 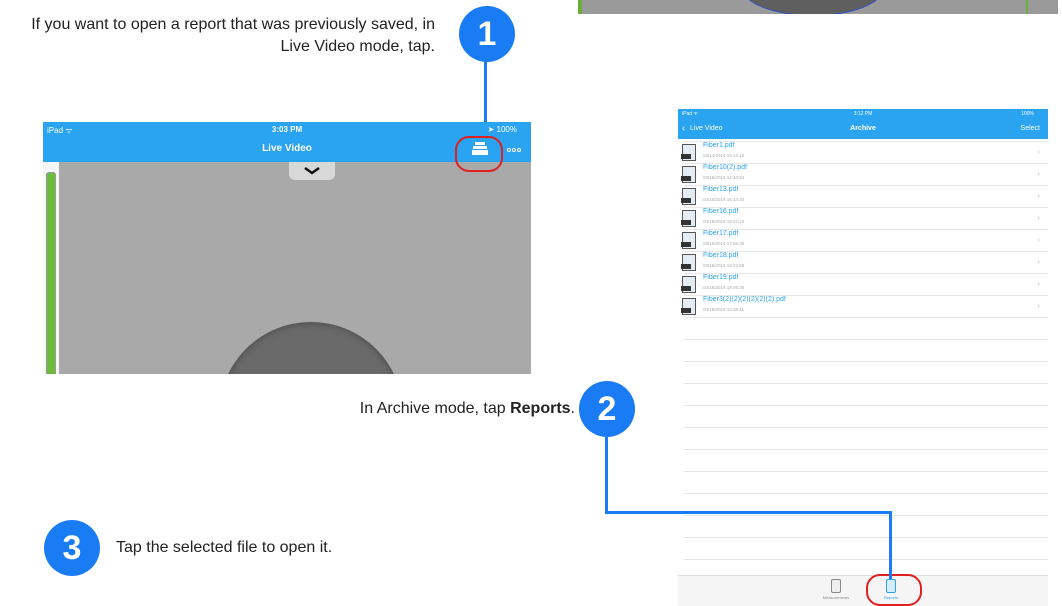 I want to click on chevron-down-icon, so click(x=312, y=171).